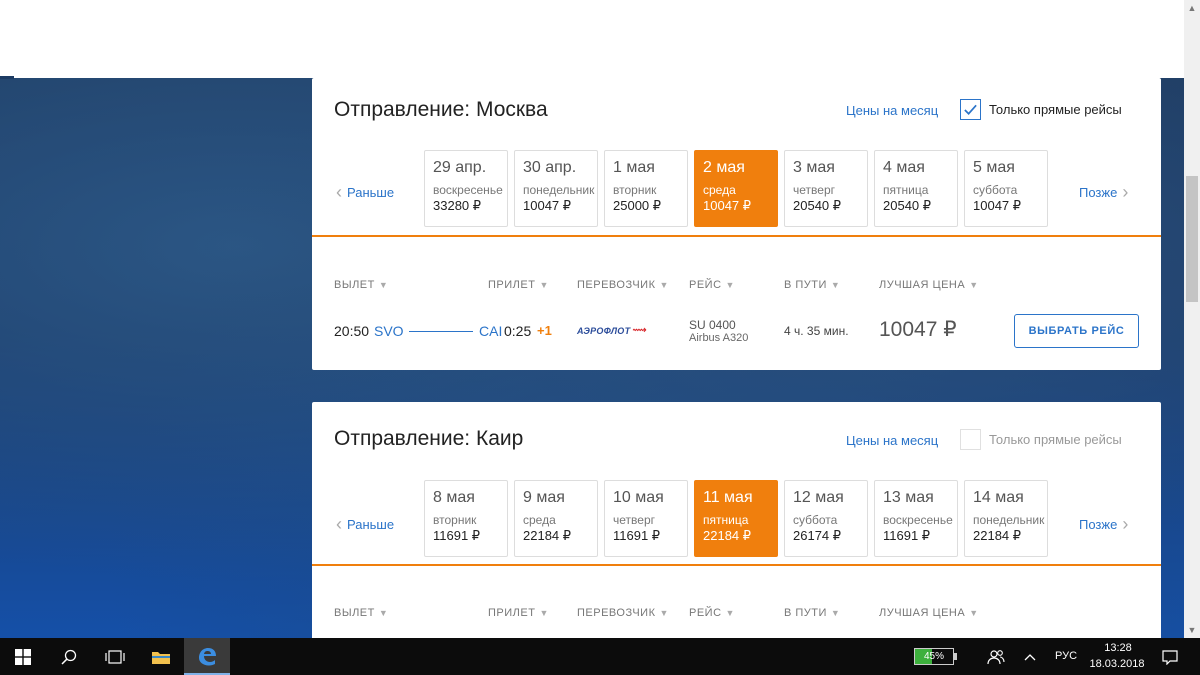 This screenshot has height=675, width=1200. What do you see at coordinates (994, 167) in the screenshot?
I see `tile-date: 5 мая` at bounding box center [994, 167].